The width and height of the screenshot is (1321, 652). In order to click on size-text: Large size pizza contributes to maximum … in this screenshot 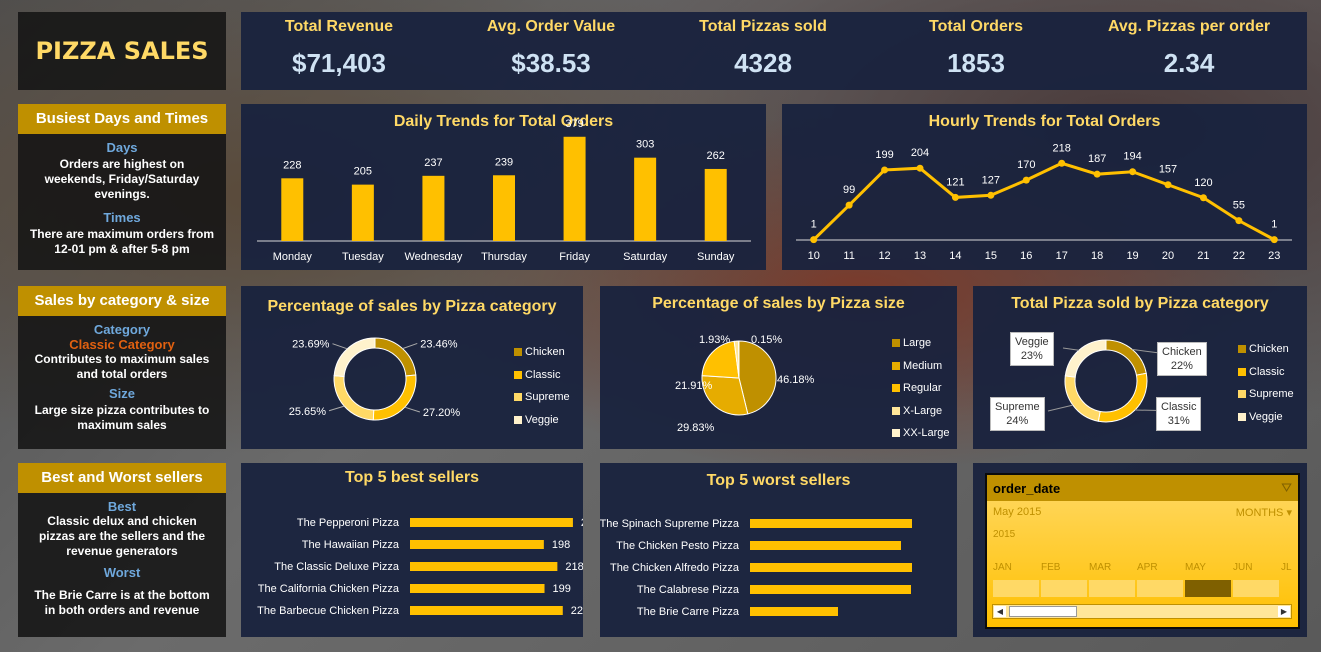, I will do `click(122, 417)`.